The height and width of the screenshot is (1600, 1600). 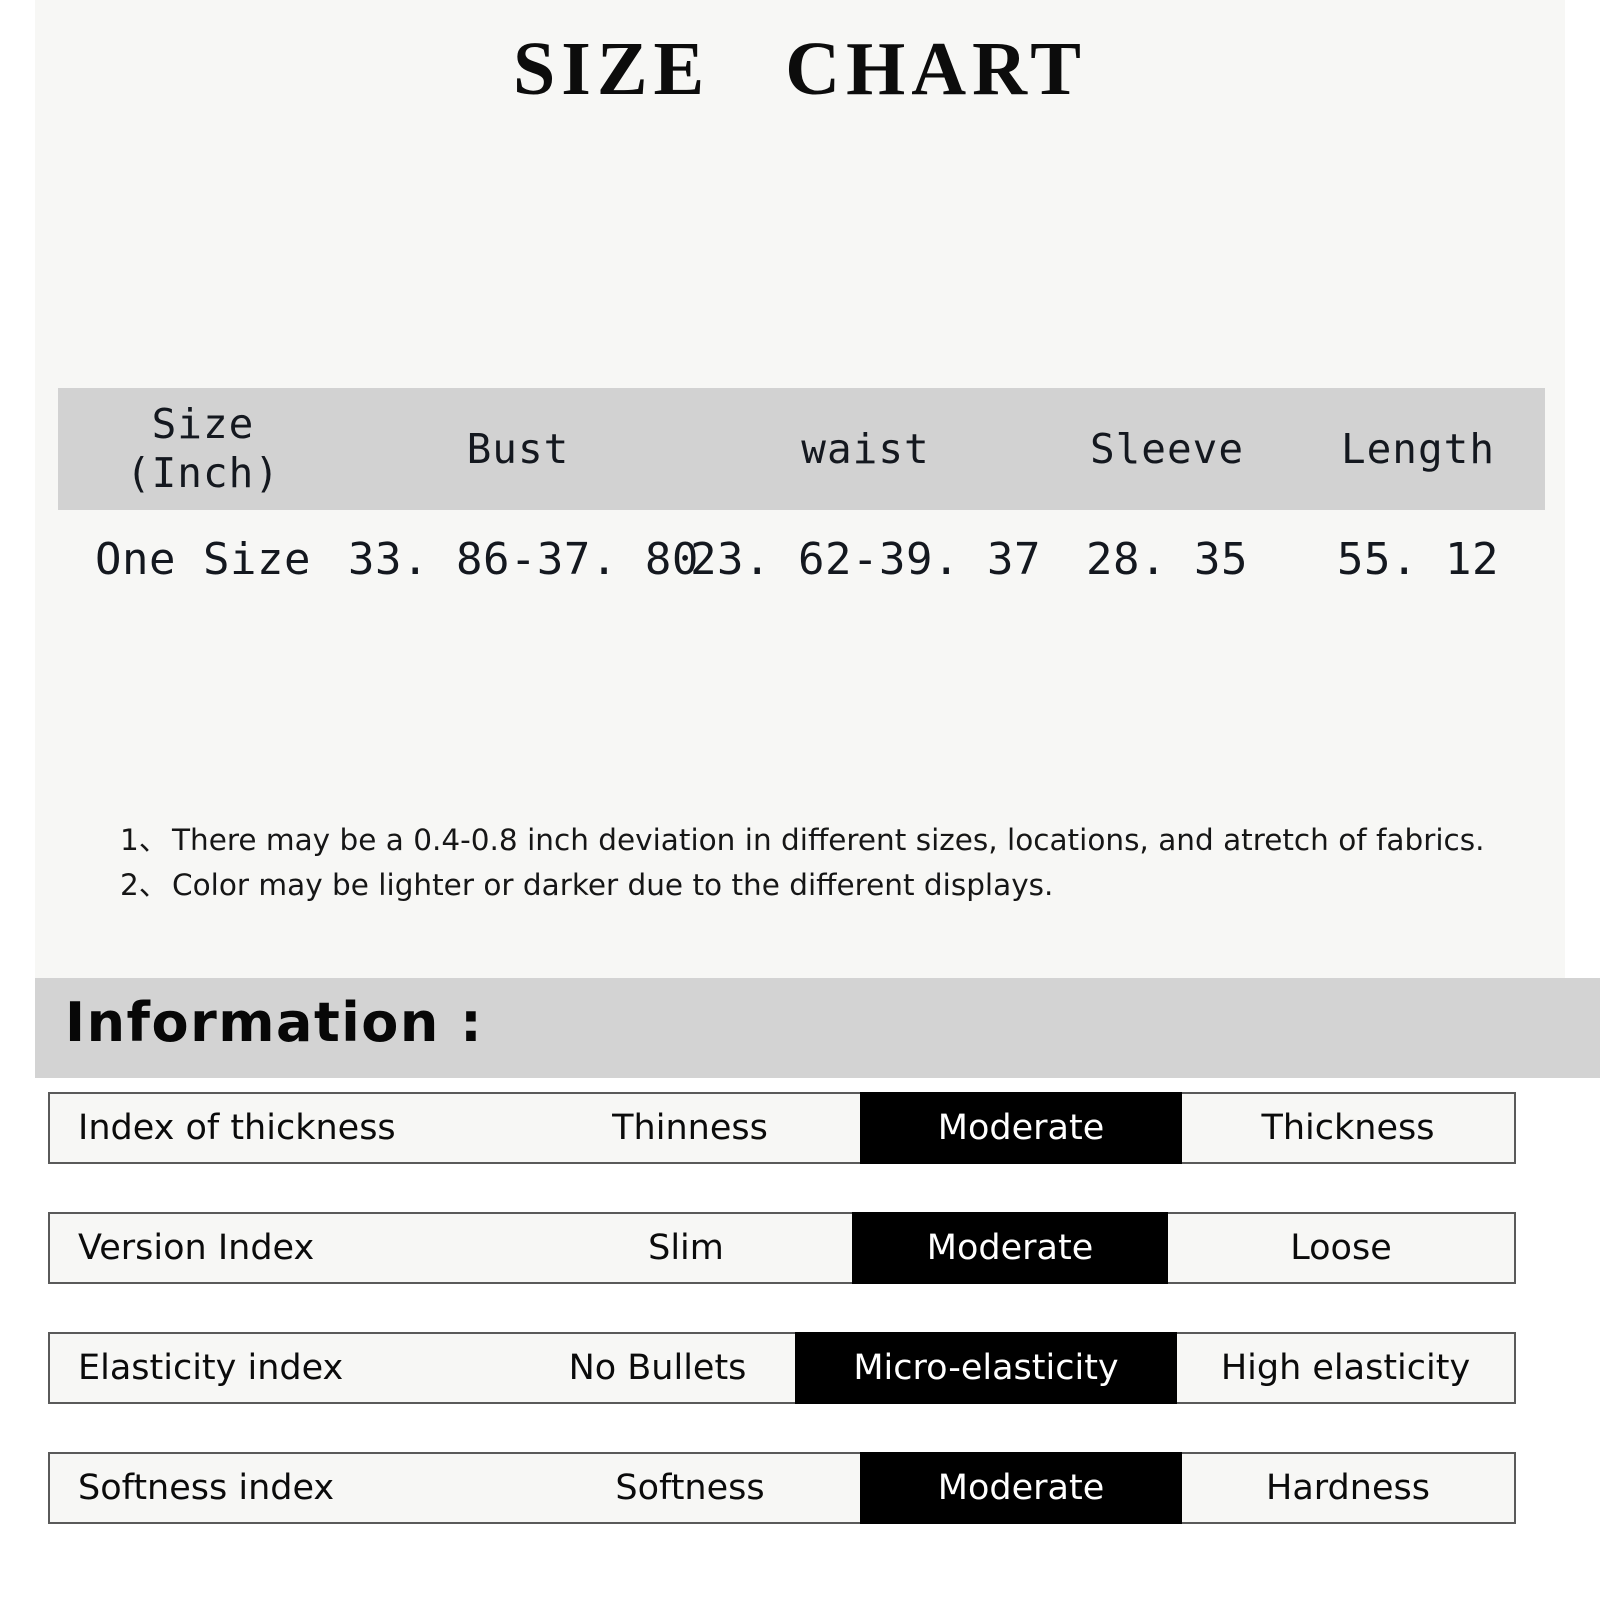 I want to click on note-number: 1、, so click(x=144, y=840).